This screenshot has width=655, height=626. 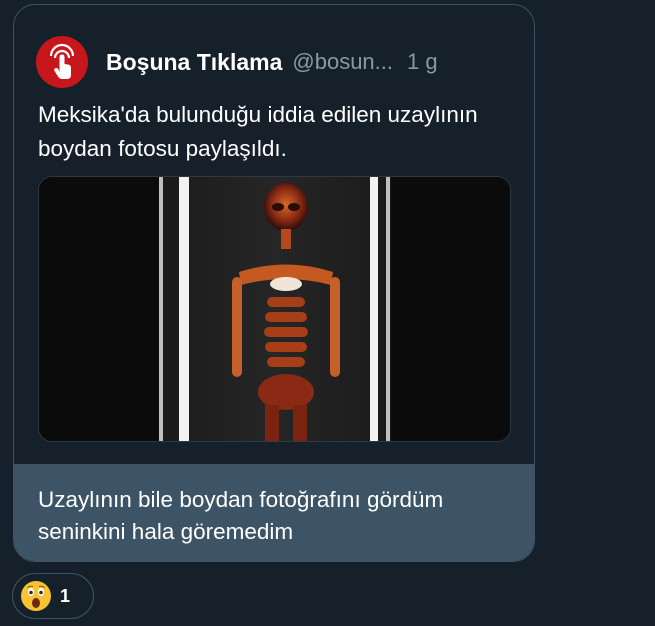 I want to click on tweet-header: Boşuna Tıklama @bosun... 1 g, so click(x=275, y=62).